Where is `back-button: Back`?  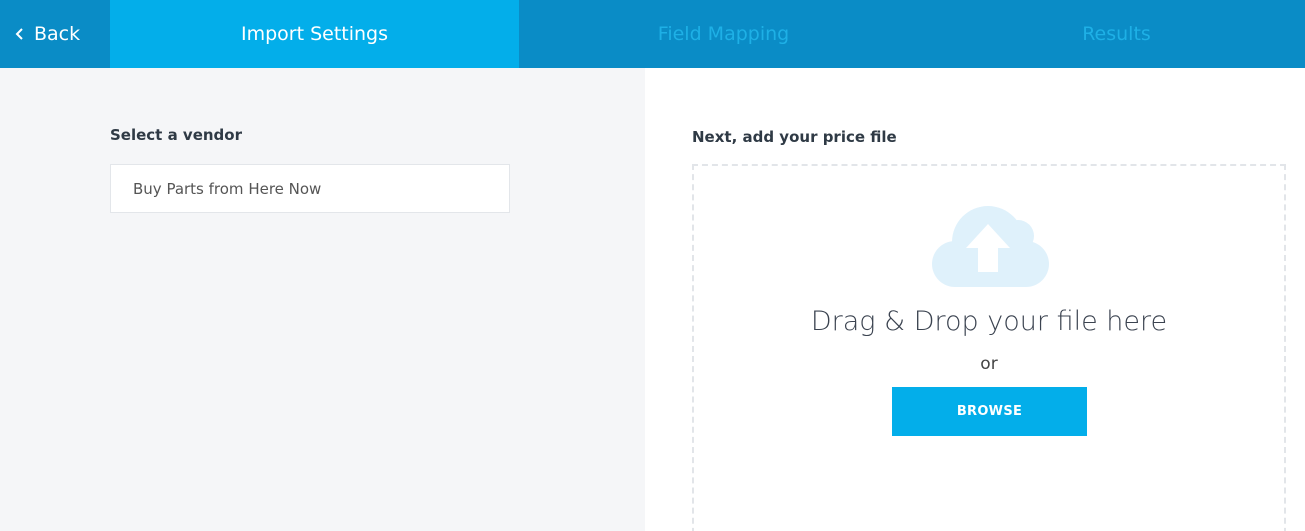
back-button: Back is located at coordinates (55, 34).